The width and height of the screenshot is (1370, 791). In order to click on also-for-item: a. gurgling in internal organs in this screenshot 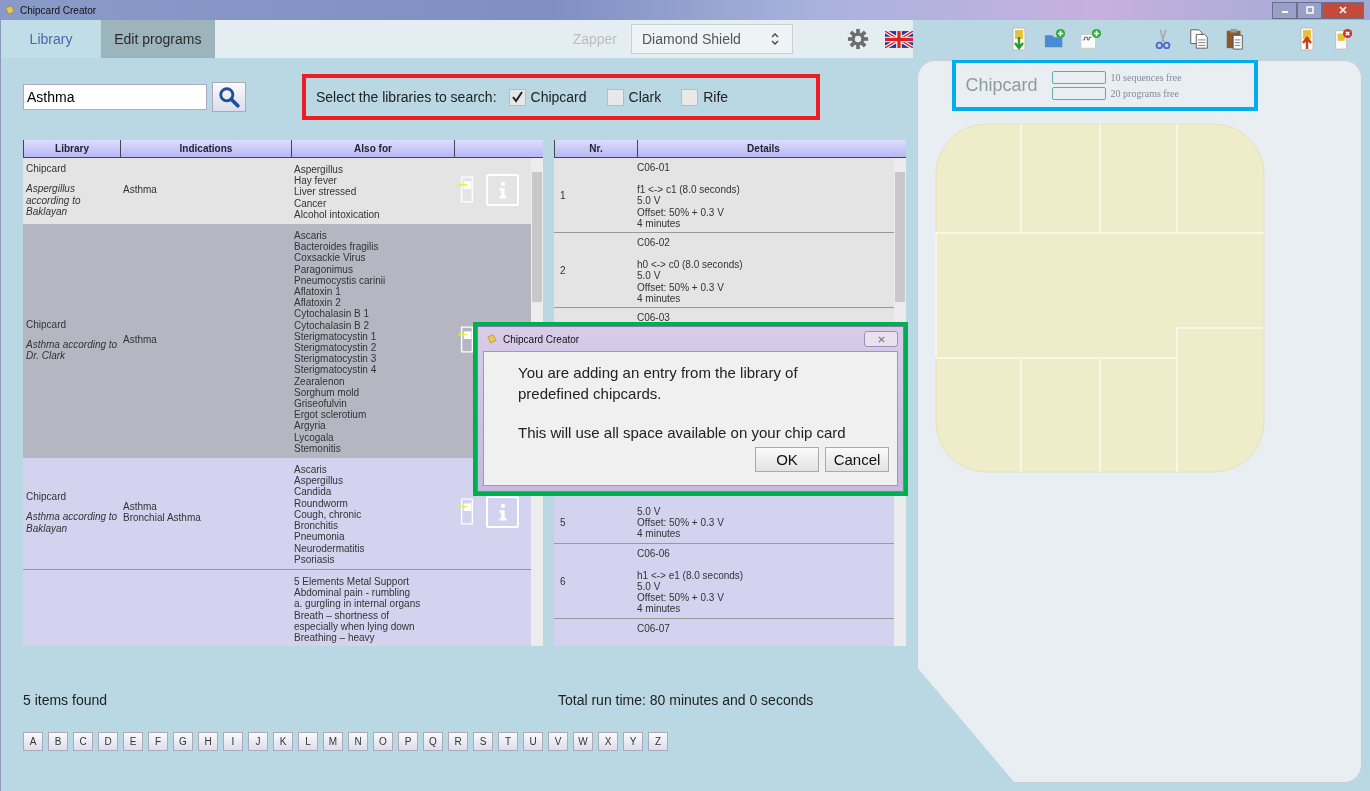, I will do `click(358, 604)`.